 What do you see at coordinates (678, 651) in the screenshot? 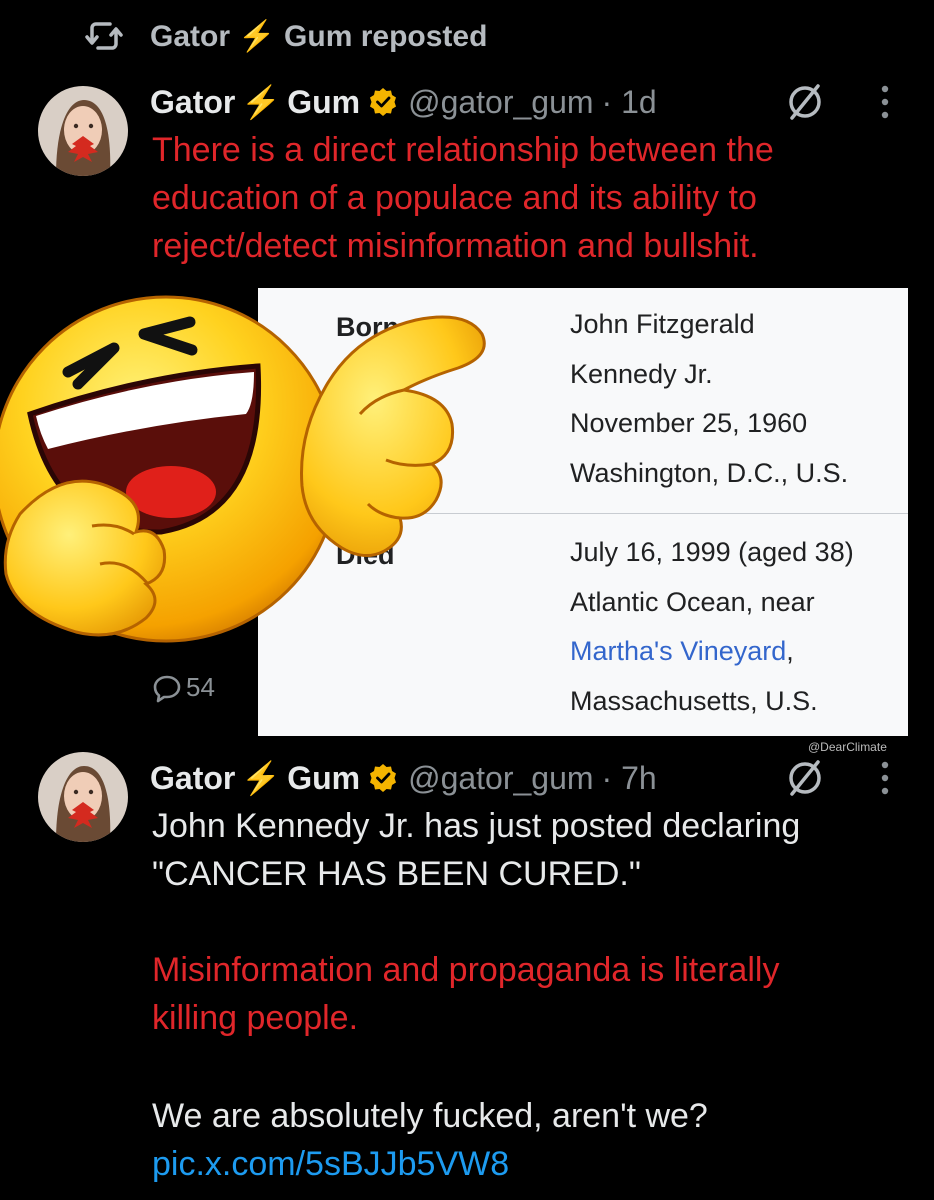
I see `marthas-vineyard-link: Martha's Vineyard` at bounding box center [678, 651].